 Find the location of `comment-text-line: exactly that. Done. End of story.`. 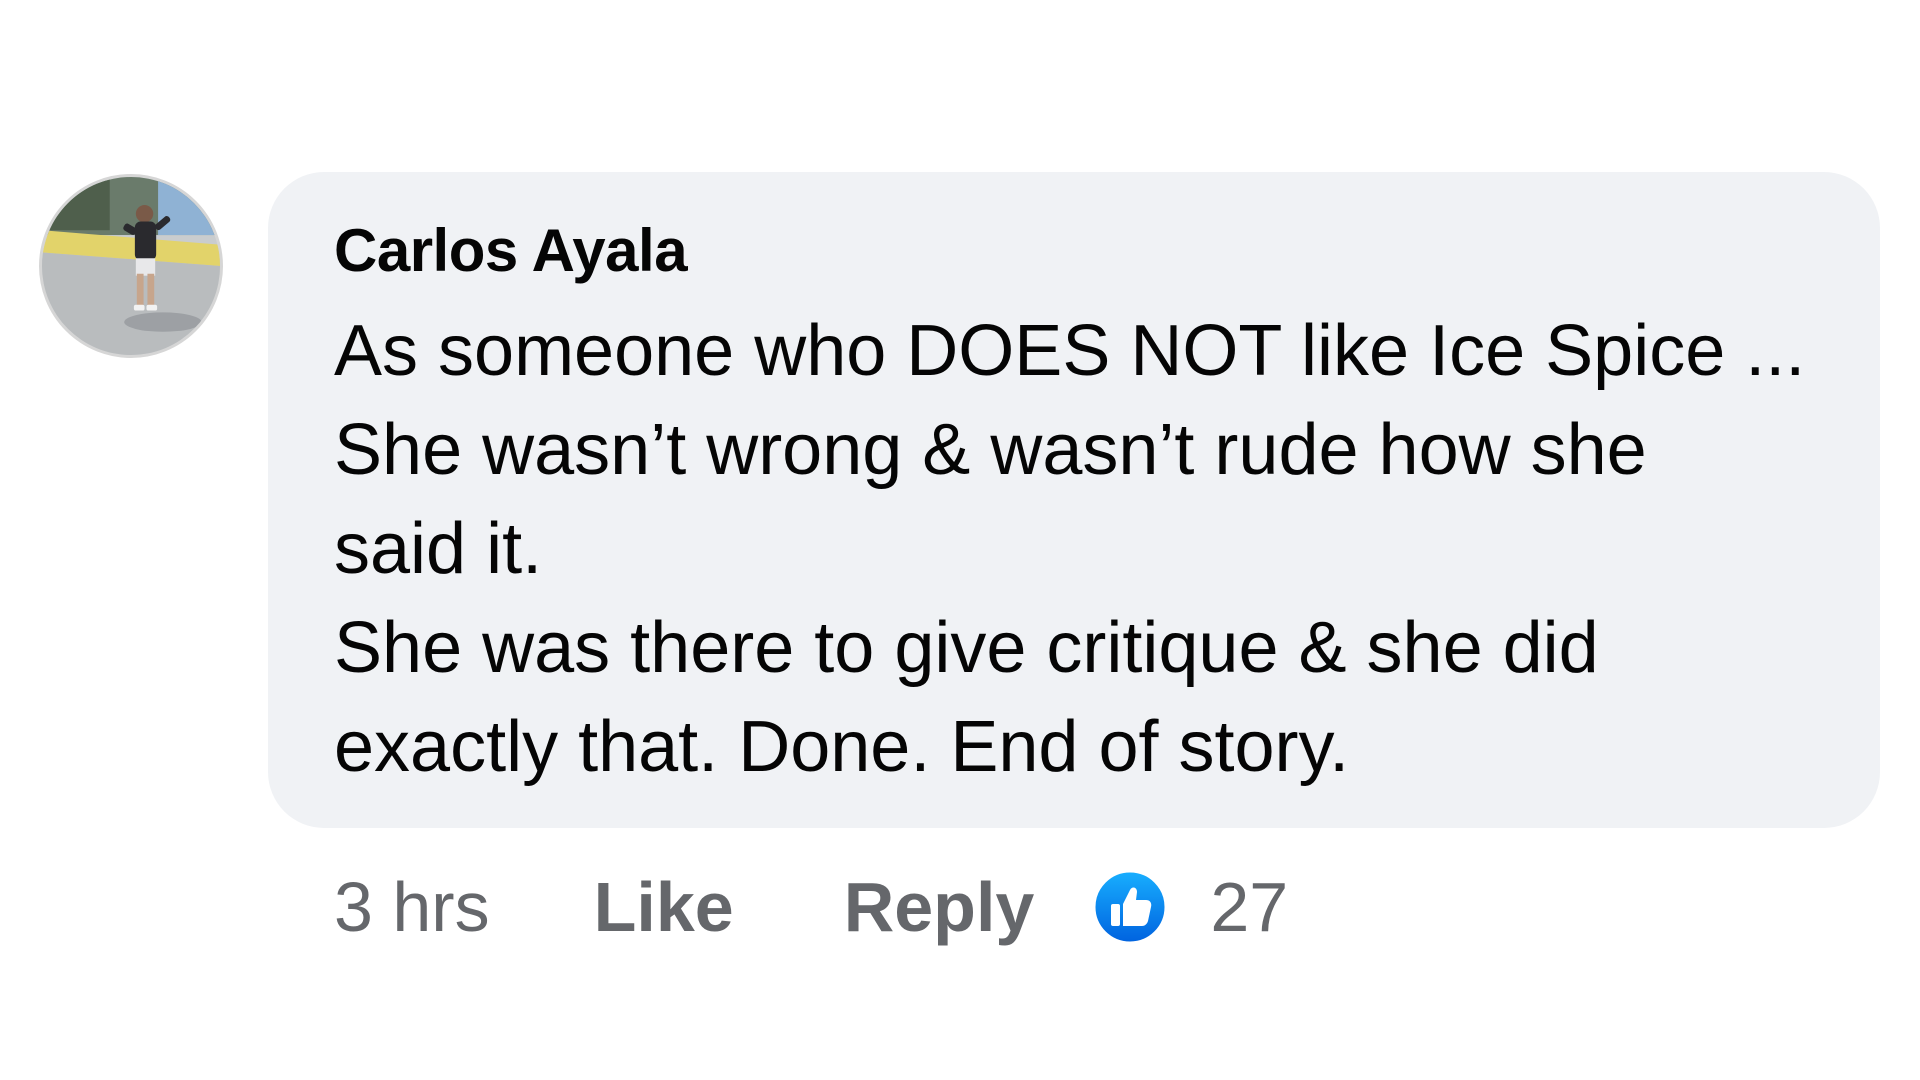

comment-text-line: exactly that. Done. End of story. is located at coordinates (842, 747).